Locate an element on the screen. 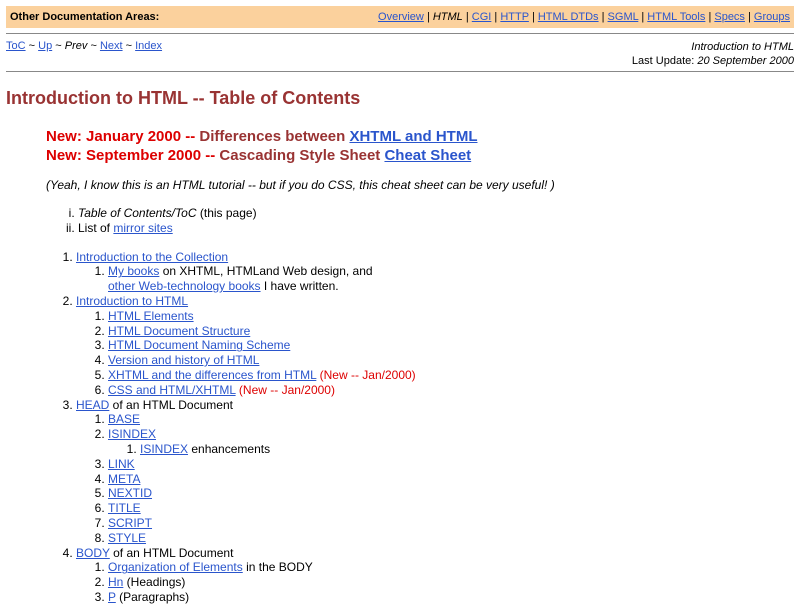 The image size is (800, 605). body-text: of an HTML Document is located at coordinates (171, 552).